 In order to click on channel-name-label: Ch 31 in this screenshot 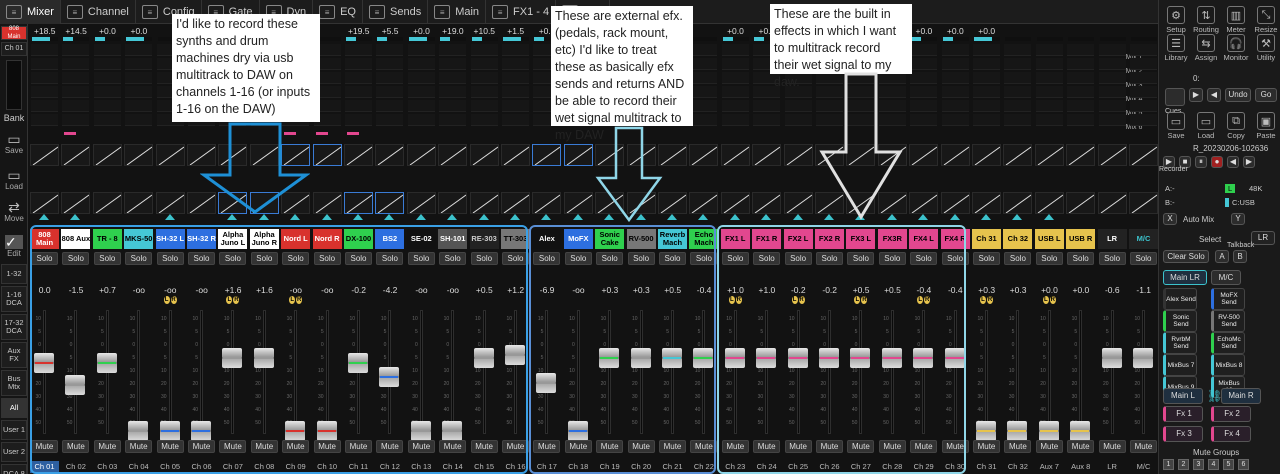, I will do `click(986, 239)`.